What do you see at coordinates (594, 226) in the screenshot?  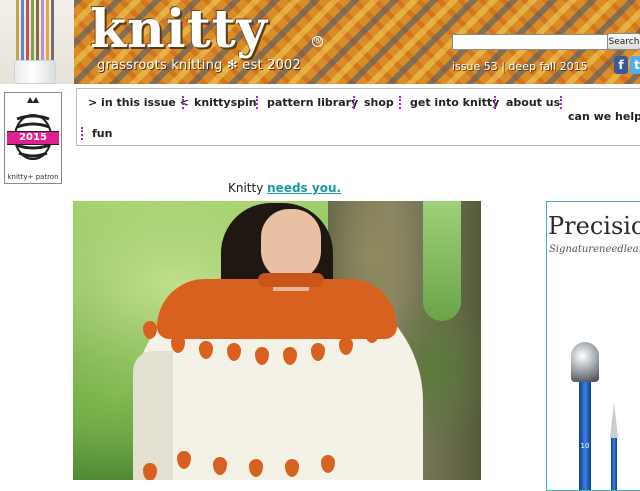 I see `ad-title: Precision` at bounding box center [594, 226].